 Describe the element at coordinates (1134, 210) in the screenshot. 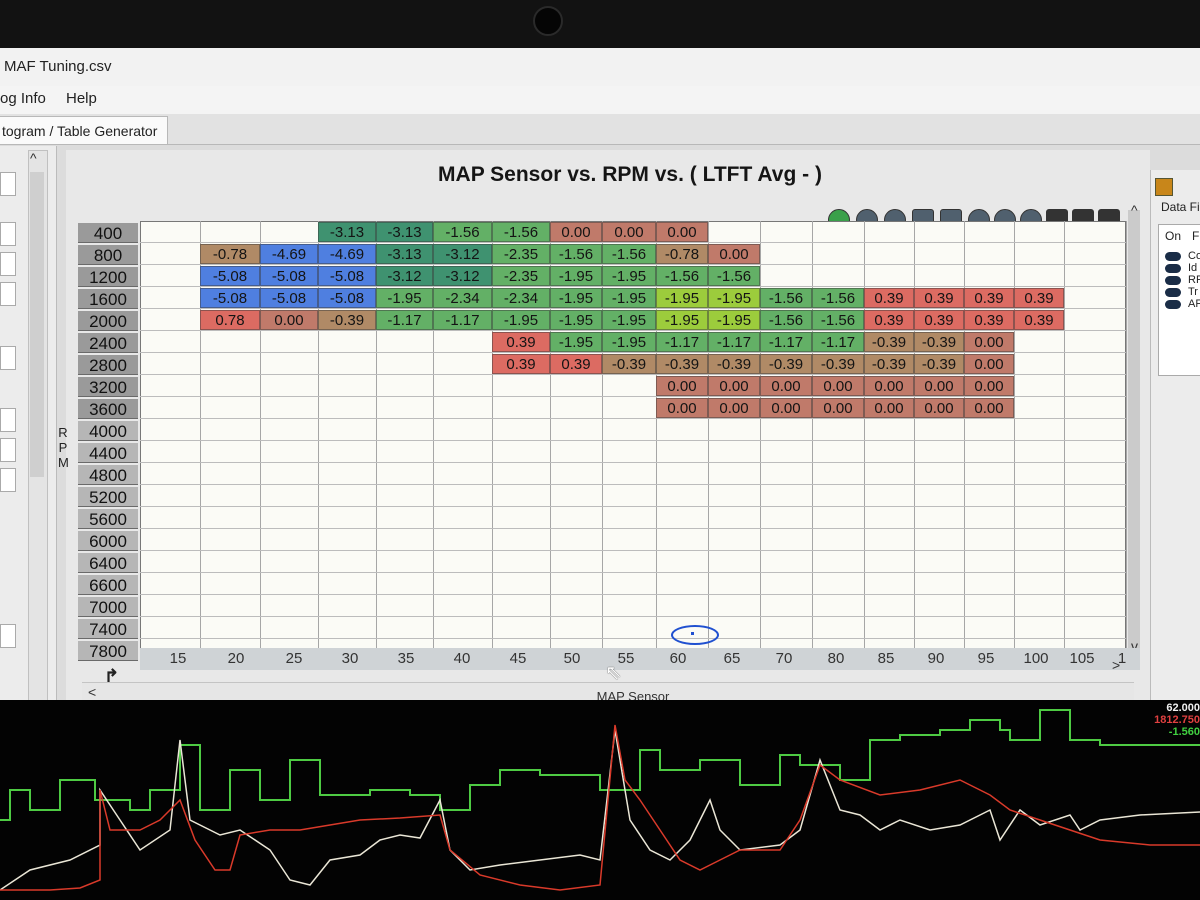

I see `chart-scroll-up-icon: ^` at that location.